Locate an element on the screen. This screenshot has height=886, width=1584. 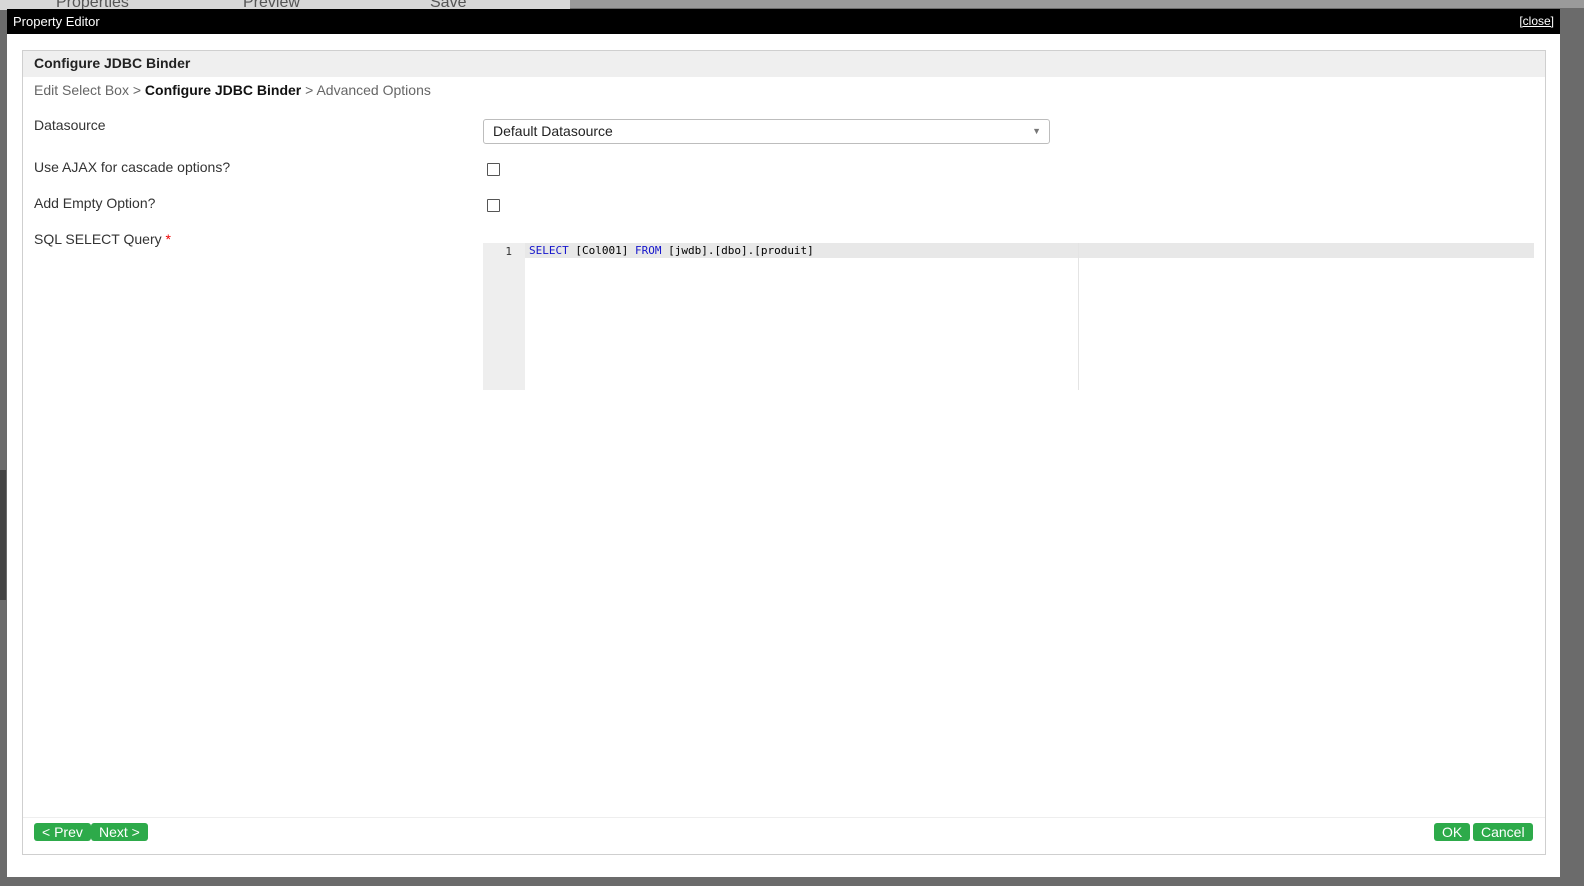
sql-query-label-text: SQL SELECT Query is located at coordinates (98, 239).